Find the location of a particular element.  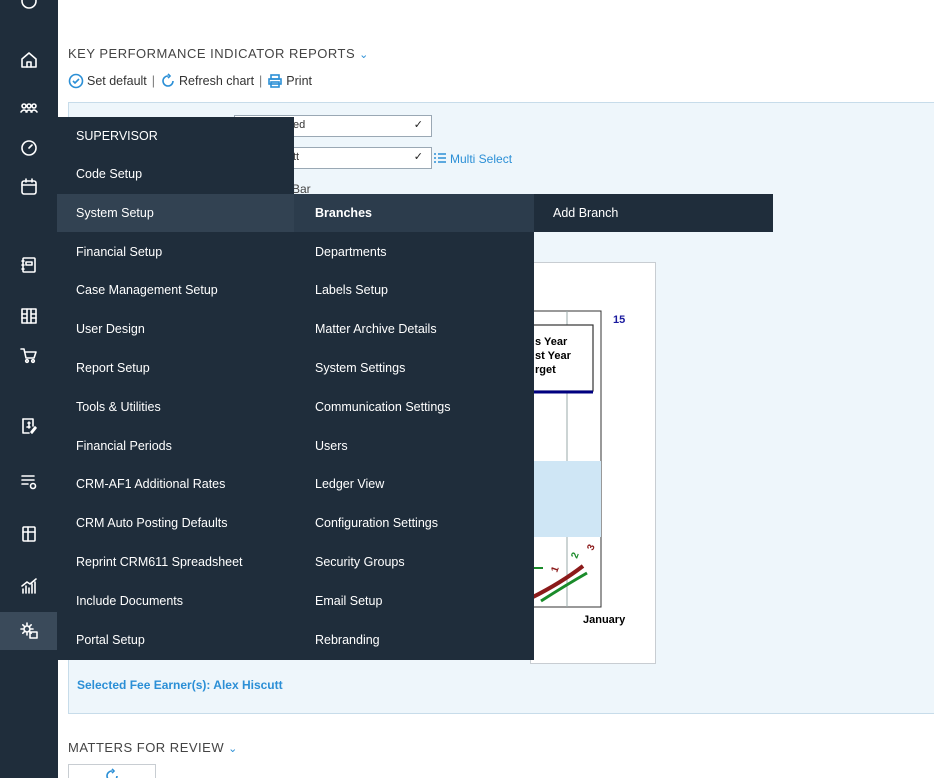

branches-submenu: Add Branch is located at coordinates (653, 213).